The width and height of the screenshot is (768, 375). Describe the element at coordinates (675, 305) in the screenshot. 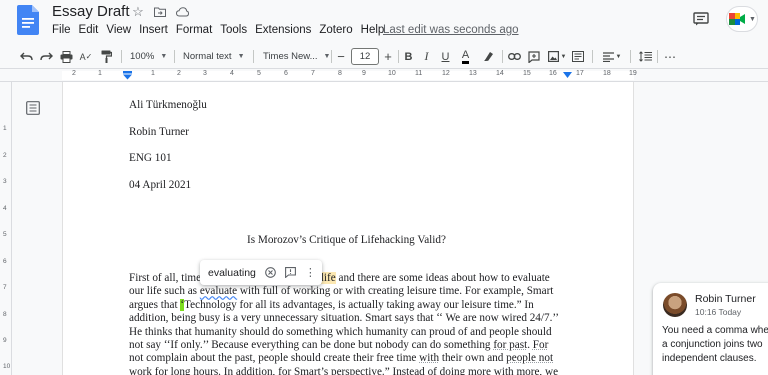

I see `avatar` at that location.